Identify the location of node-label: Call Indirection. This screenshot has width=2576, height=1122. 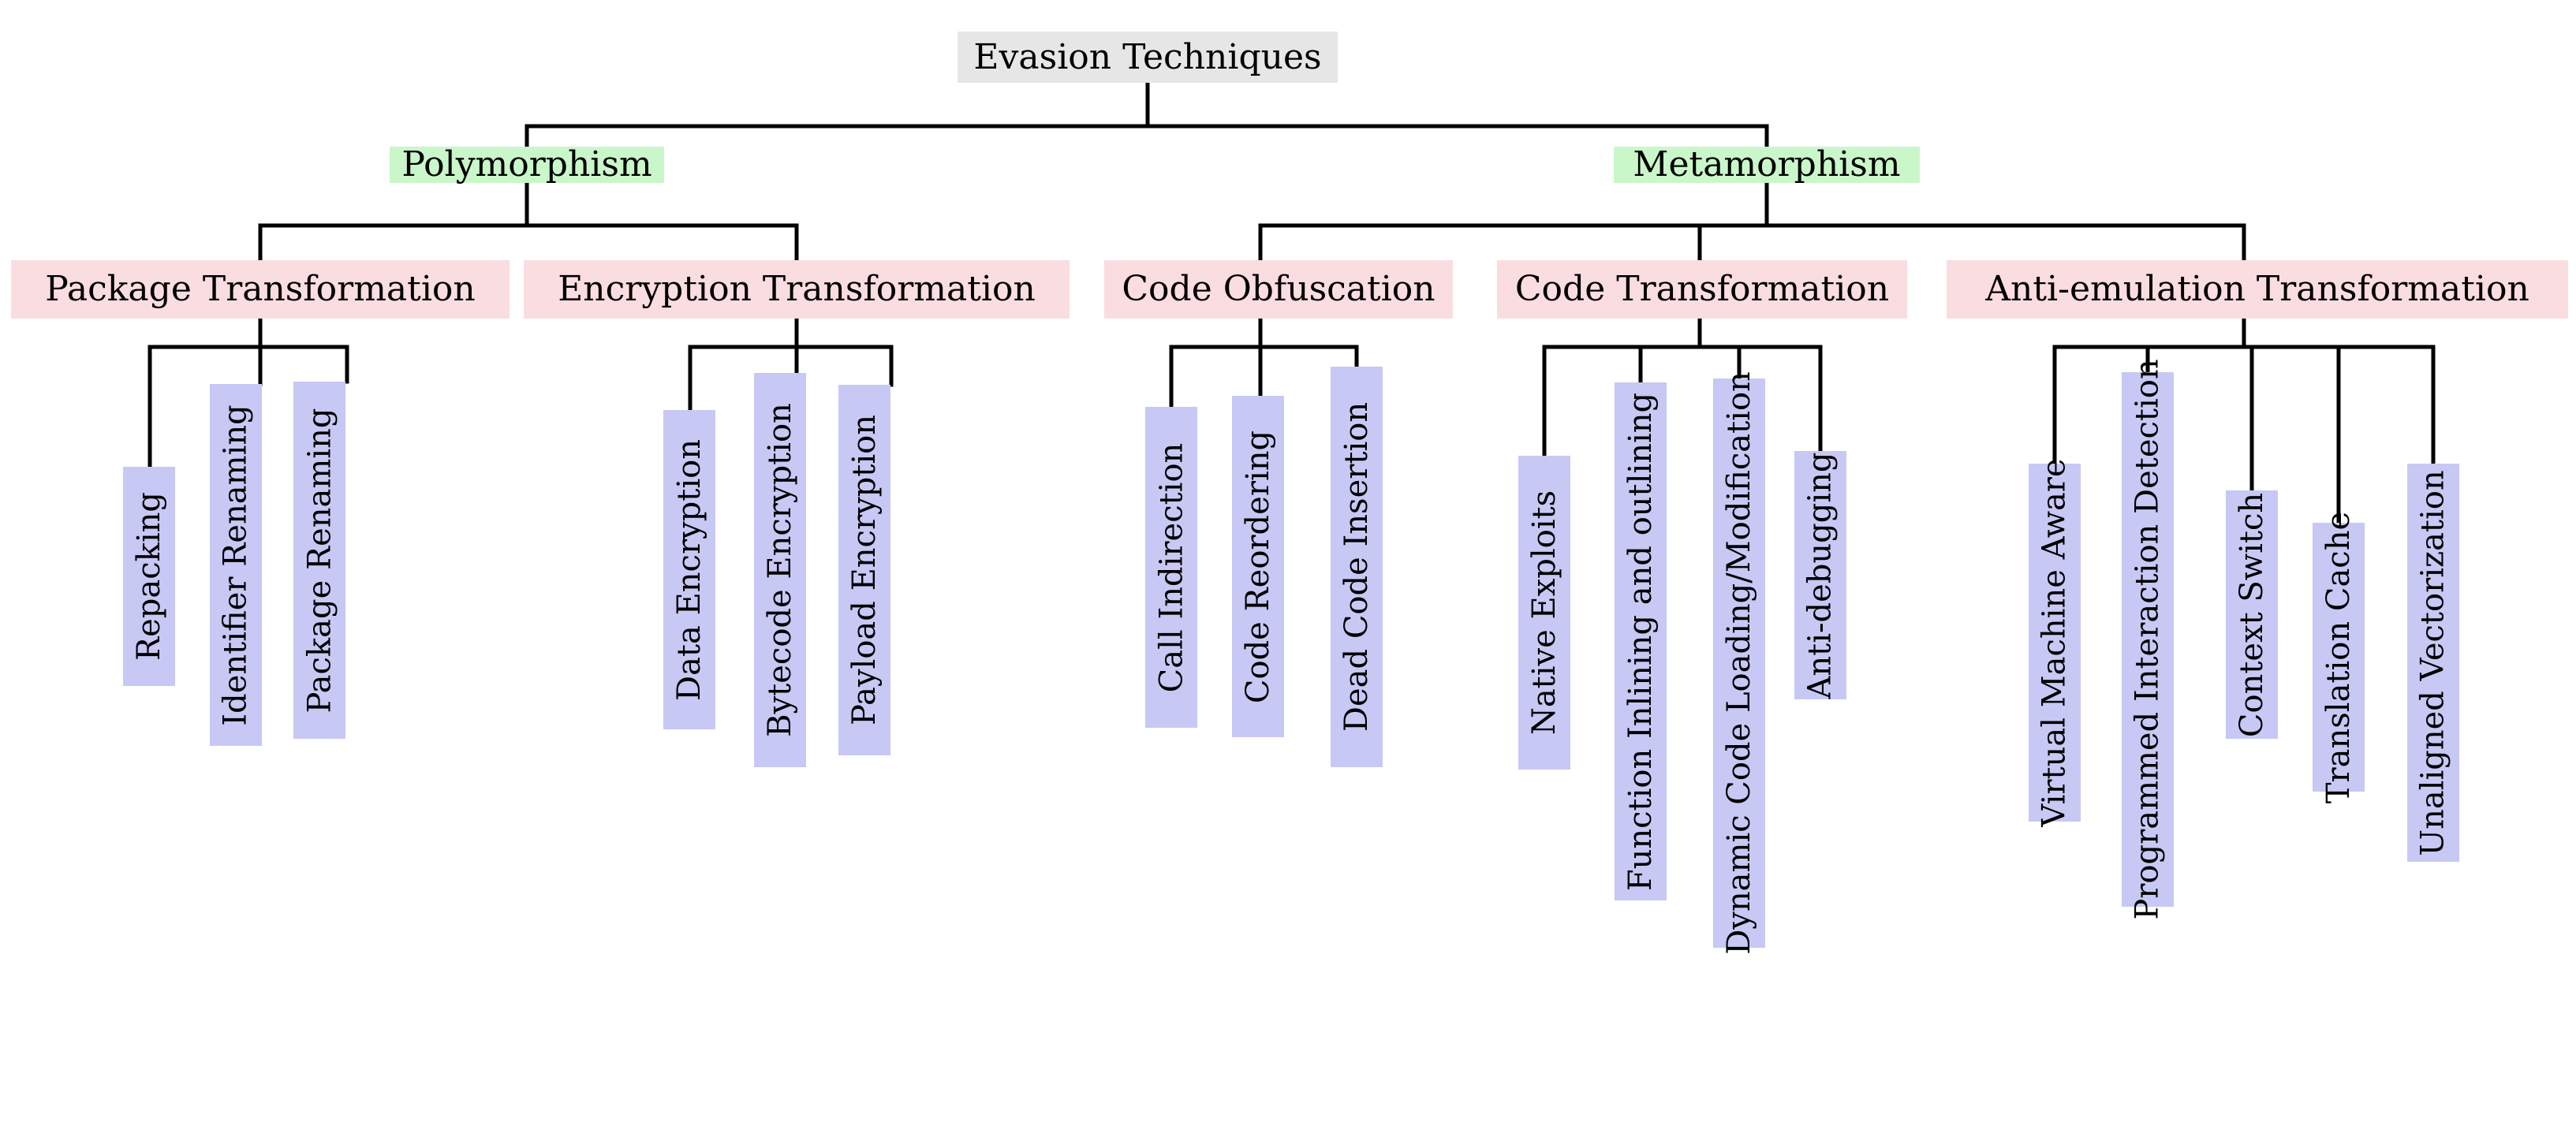
(1171, 567).